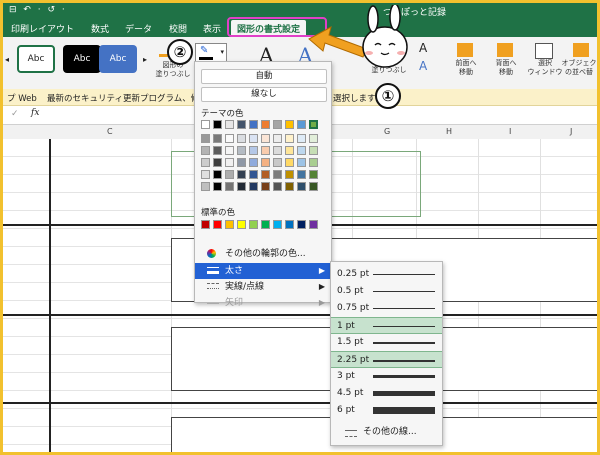 This screenshot has height=455, width=600. I want to click on tab-page-layout: 印刷レイアウト, so click(42, 28).